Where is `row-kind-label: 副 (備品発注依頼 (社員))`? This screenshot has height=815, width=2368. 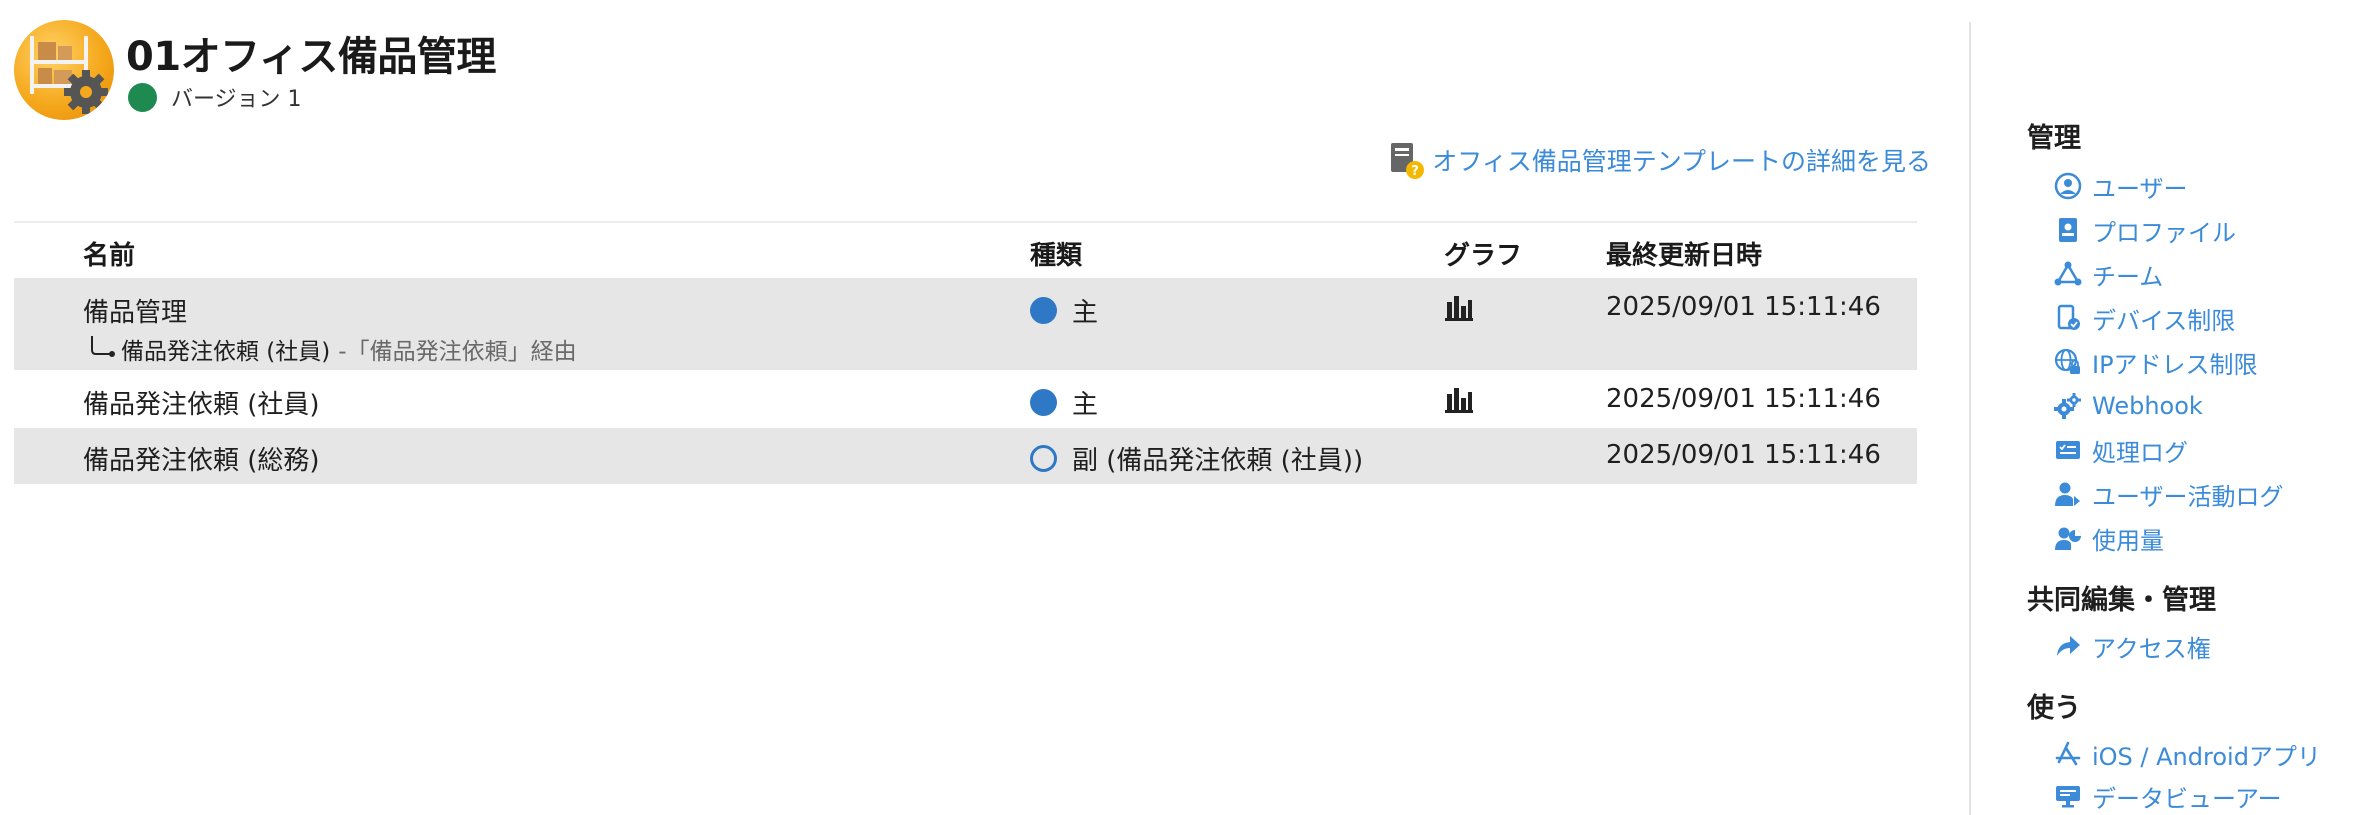 row-kind-label: 副 (備品発注依頼 (社員)) is located at coordinates (1218, 461).